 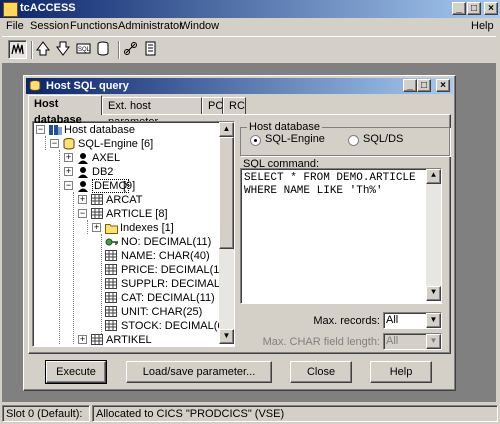 What do you see at coordinates (443, 85) in the screenshot?
I see `dialog-close-button: ×` at bounding box center [443, 85].